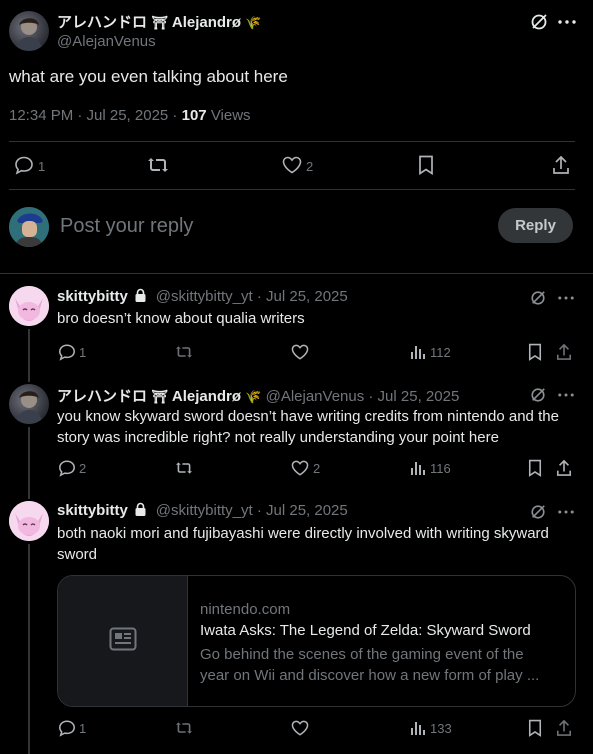 This screenshot has height=754, width=593. I want to click on card-domain: nintendo.com, so click(245, 609).